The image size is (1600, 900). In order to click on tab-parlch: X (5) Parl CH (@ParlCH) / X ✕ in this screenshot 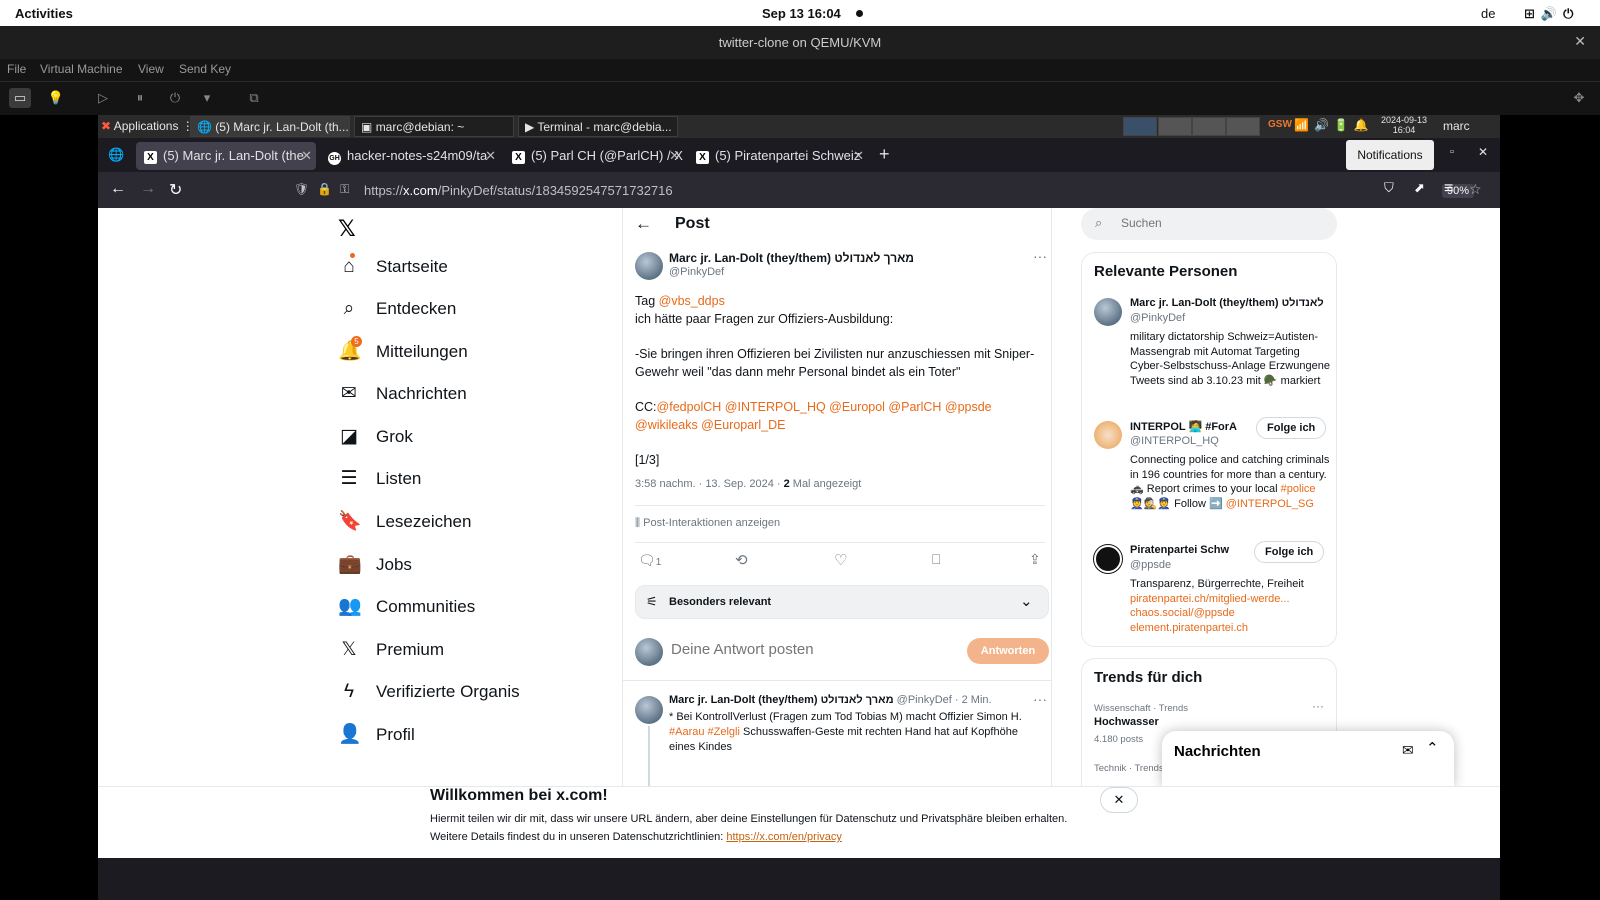, I will do `click(594, 156)`.